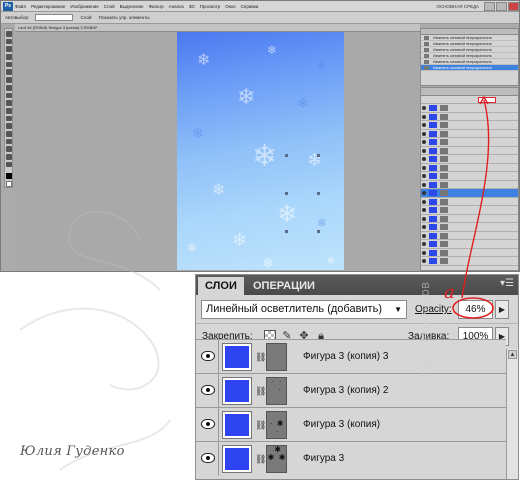 This screenshot has width=520, height=480. What do you see at coordinates (8, 103) in the screenshot?
I see `history-brush-tool-icon` at bounding box center [8, 103].